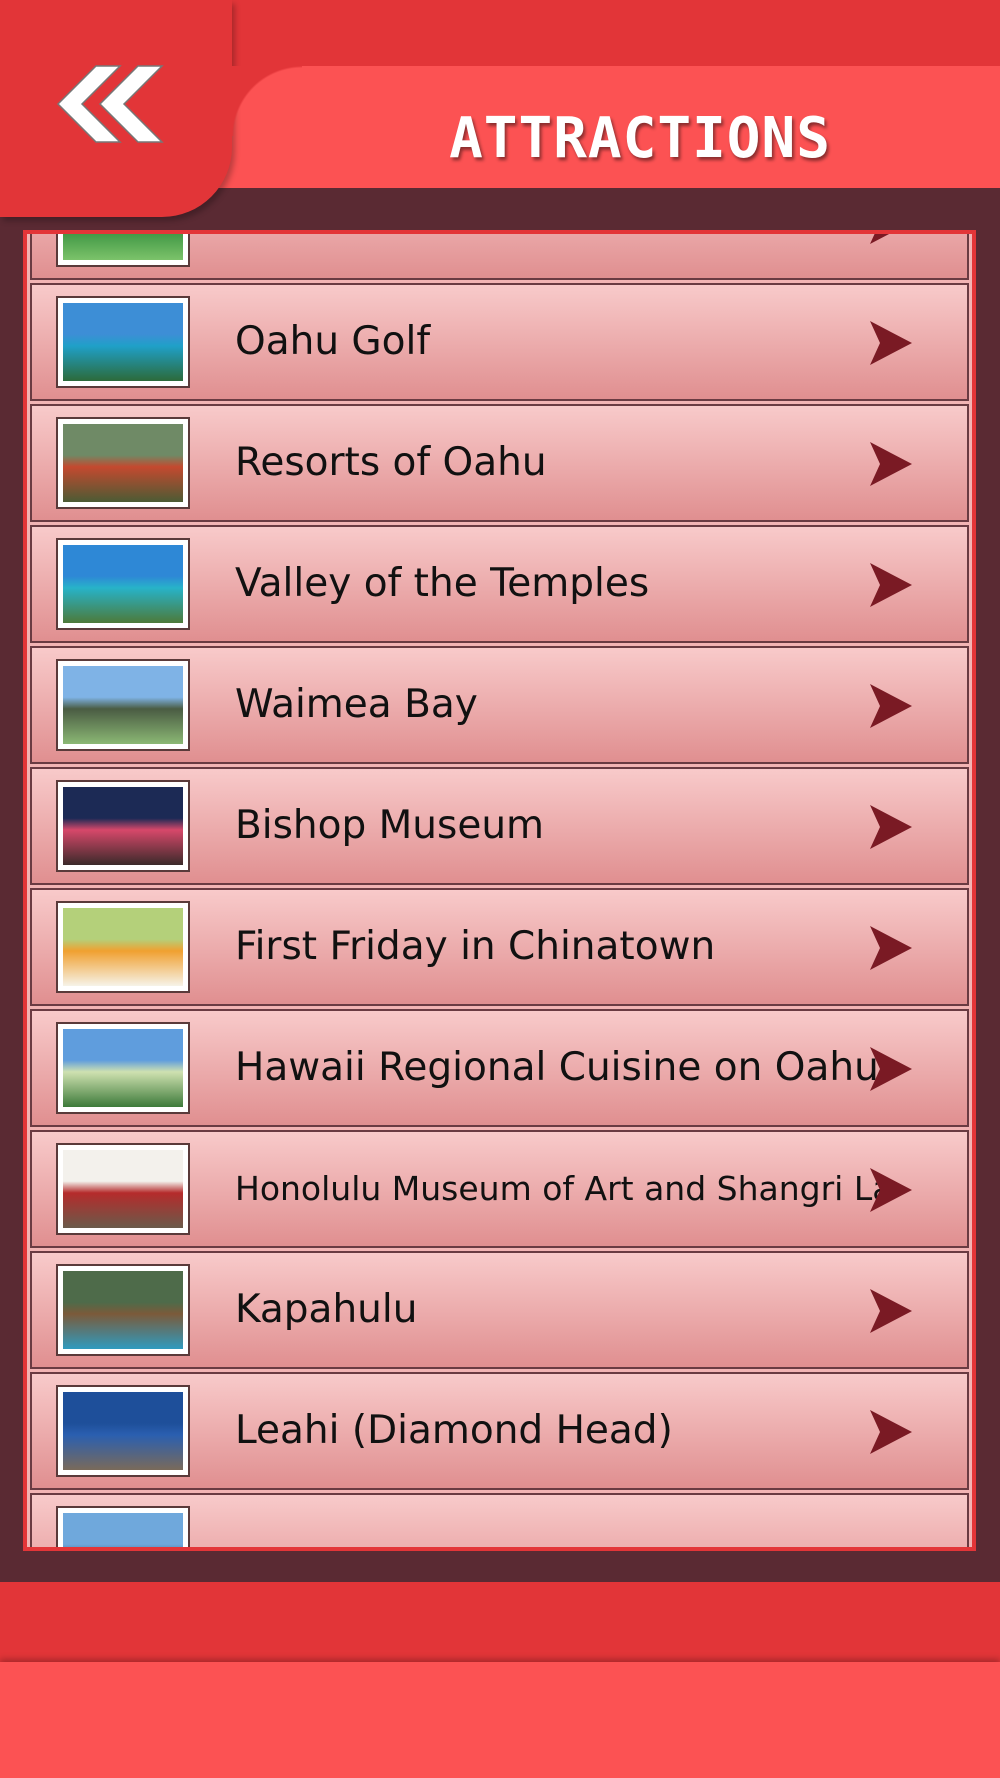 The image size is (1000, 1778). I want to click on list-item-label: Waimea Bay, so click(356, 704).